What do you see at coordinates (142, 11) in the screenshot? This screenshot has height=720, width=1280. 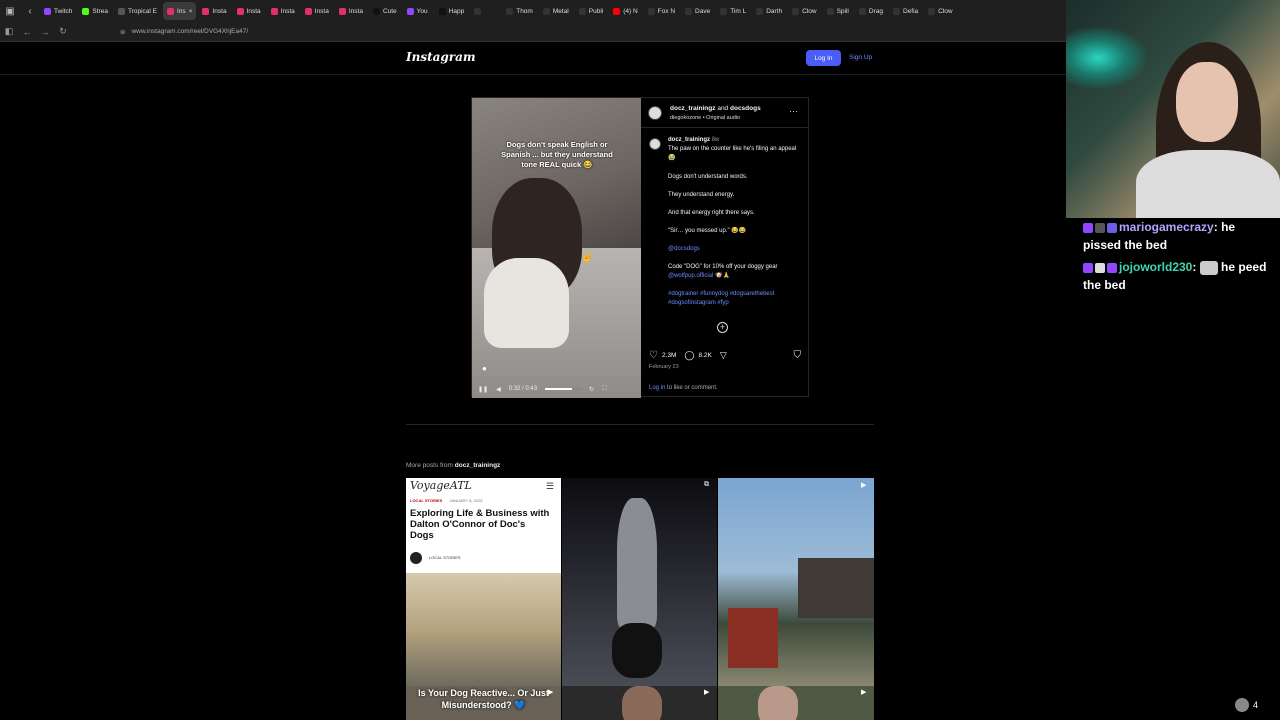 I see `tab-label: Tropical E` at bounding box center [142, 11].